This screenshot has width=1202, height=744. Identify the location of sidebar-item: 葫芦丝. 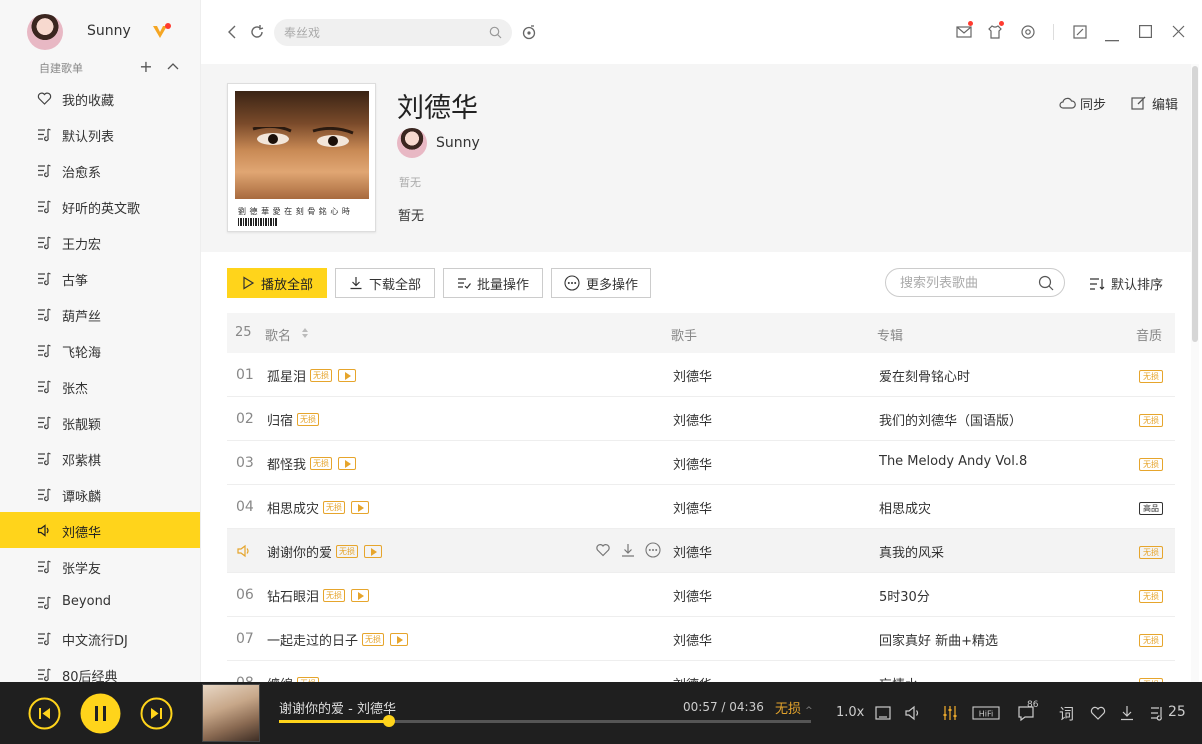
(100, 314).